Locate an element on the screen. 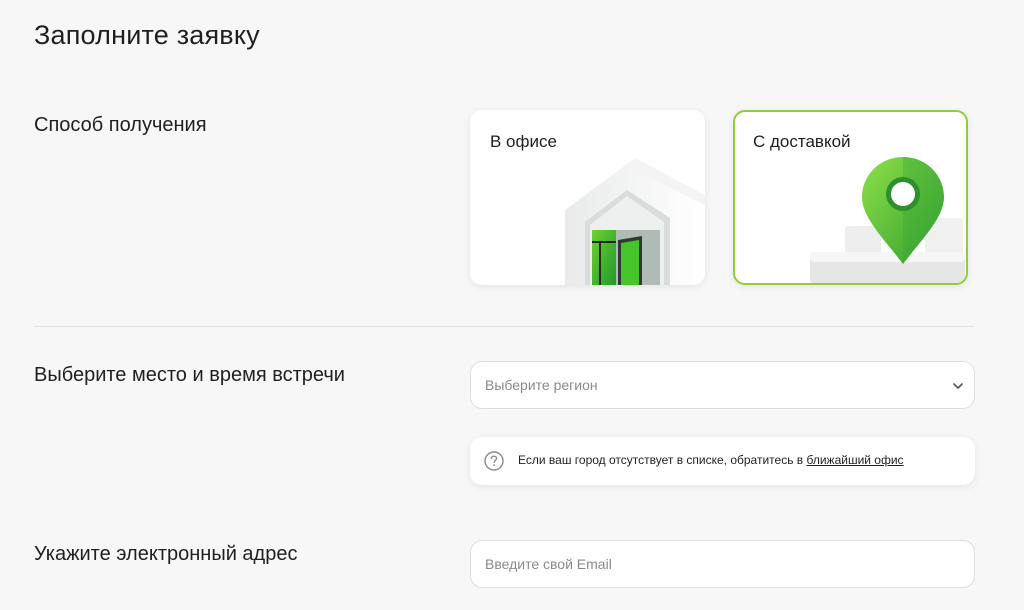 The height and width of the screenshot is (610, 1024). question-circle-icon is located at coordinates (494, 461).